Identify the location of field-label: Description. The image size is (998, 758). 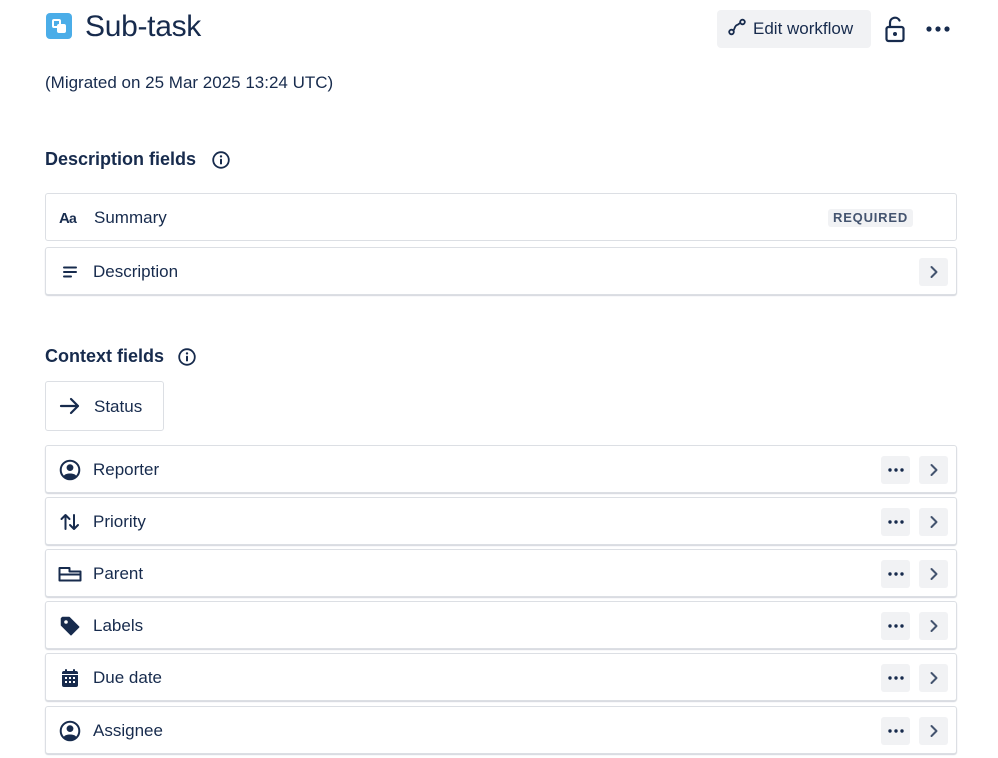
(136, 271).